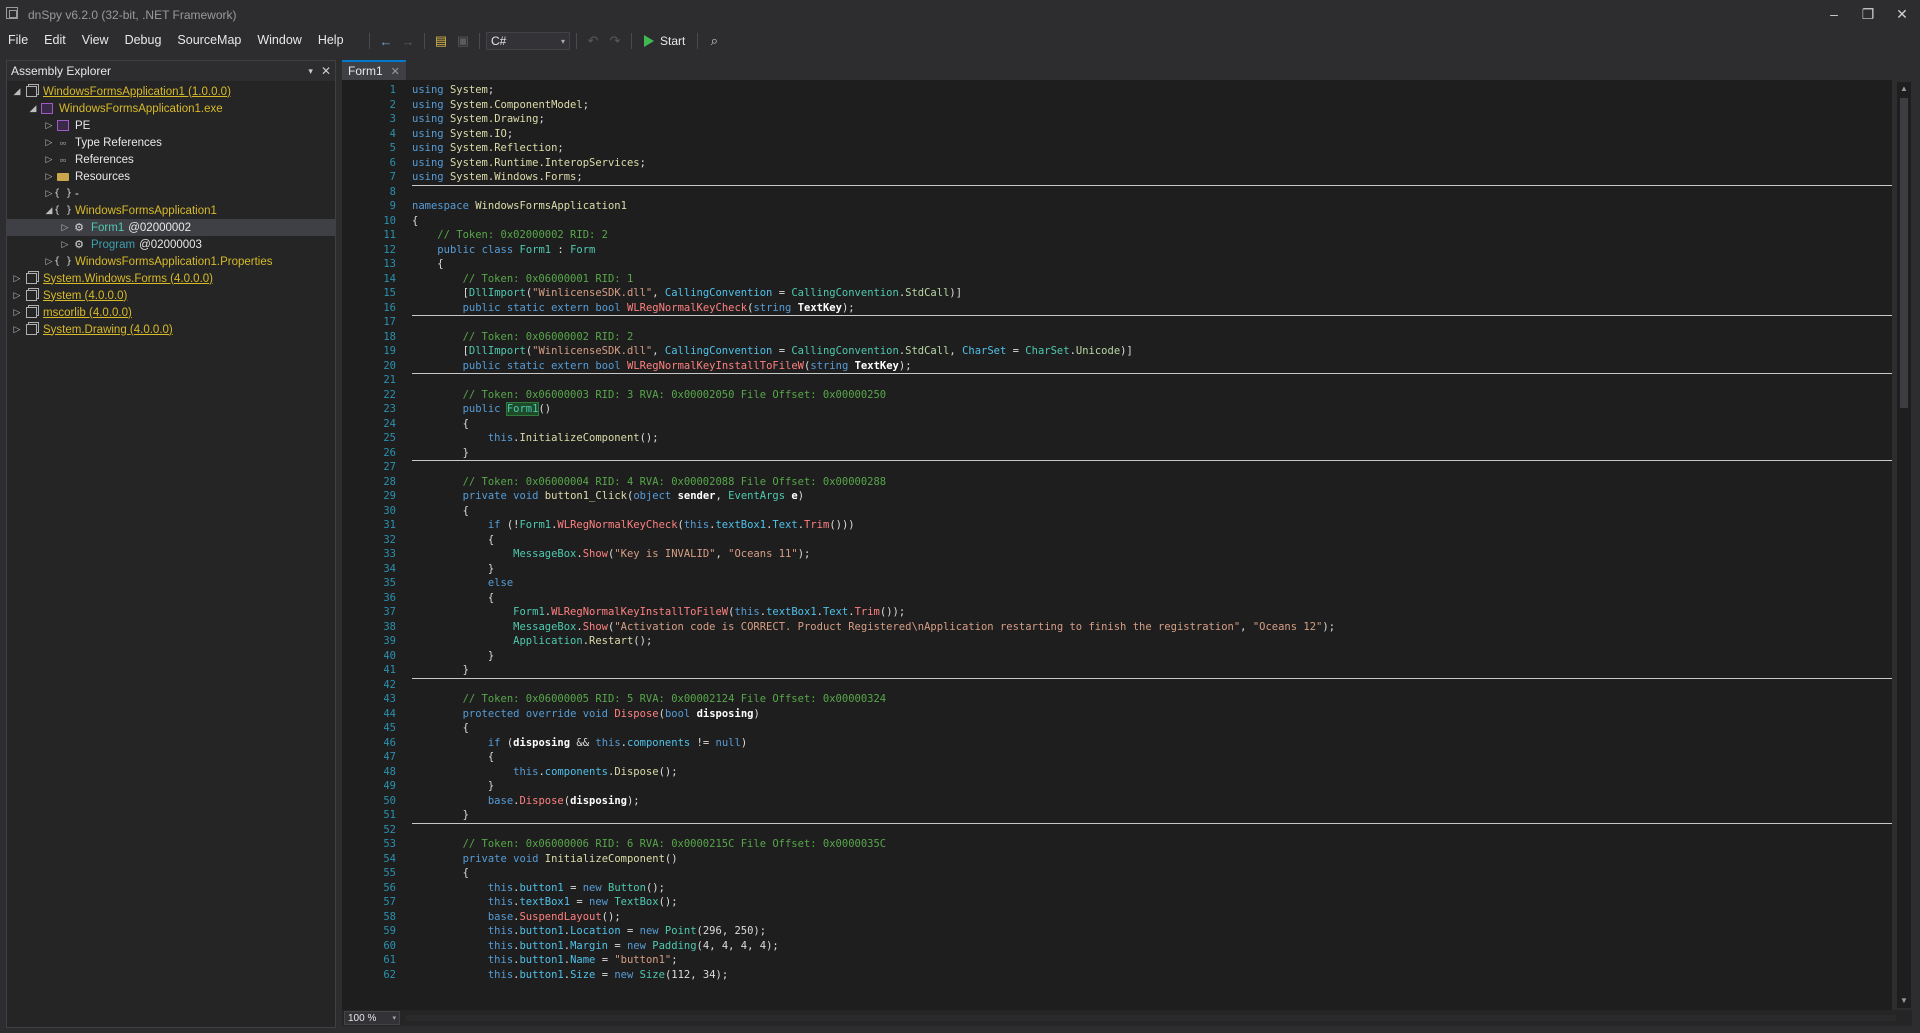 The height and width of the screenshot is (1033, 1920). What do you see at coordinates (604, 858) in the screenshot?
I see `code-token: InitializeComponent` at bounding box center [604, 858].